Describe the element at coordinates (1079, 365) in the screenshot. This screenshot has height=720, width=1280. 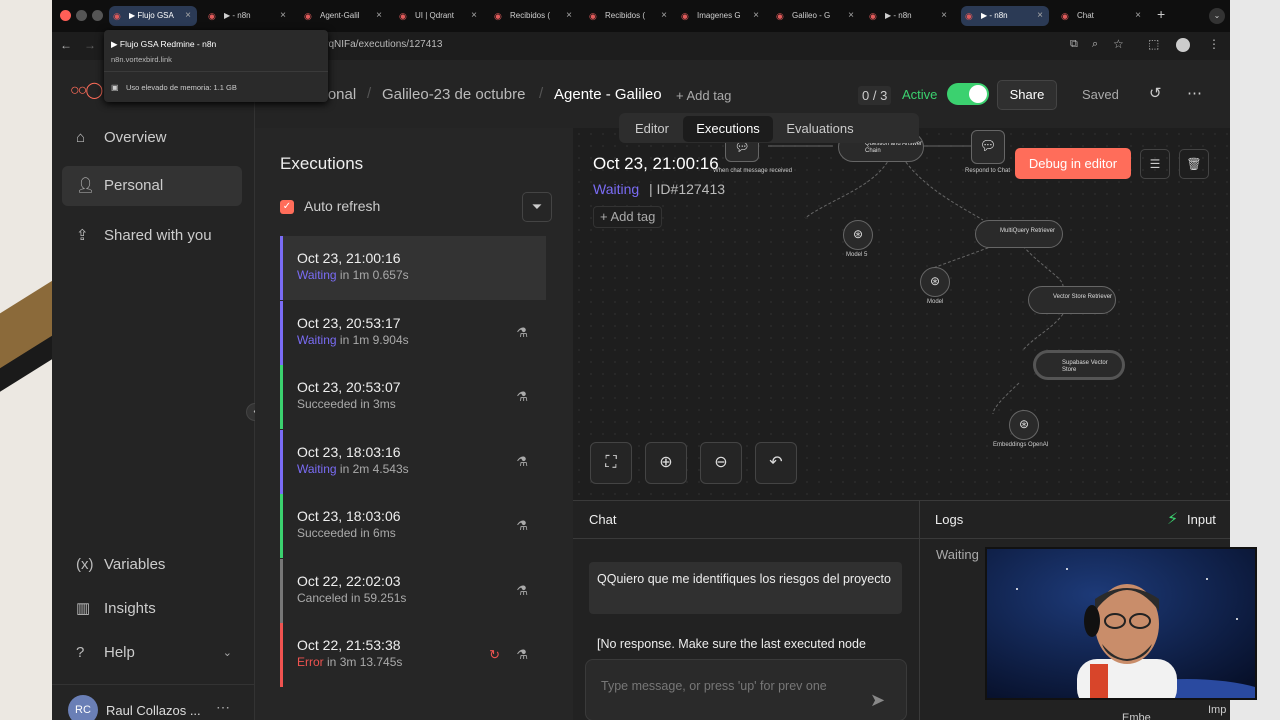
I see `supabase-node: Supabase Vector Store` at that location.